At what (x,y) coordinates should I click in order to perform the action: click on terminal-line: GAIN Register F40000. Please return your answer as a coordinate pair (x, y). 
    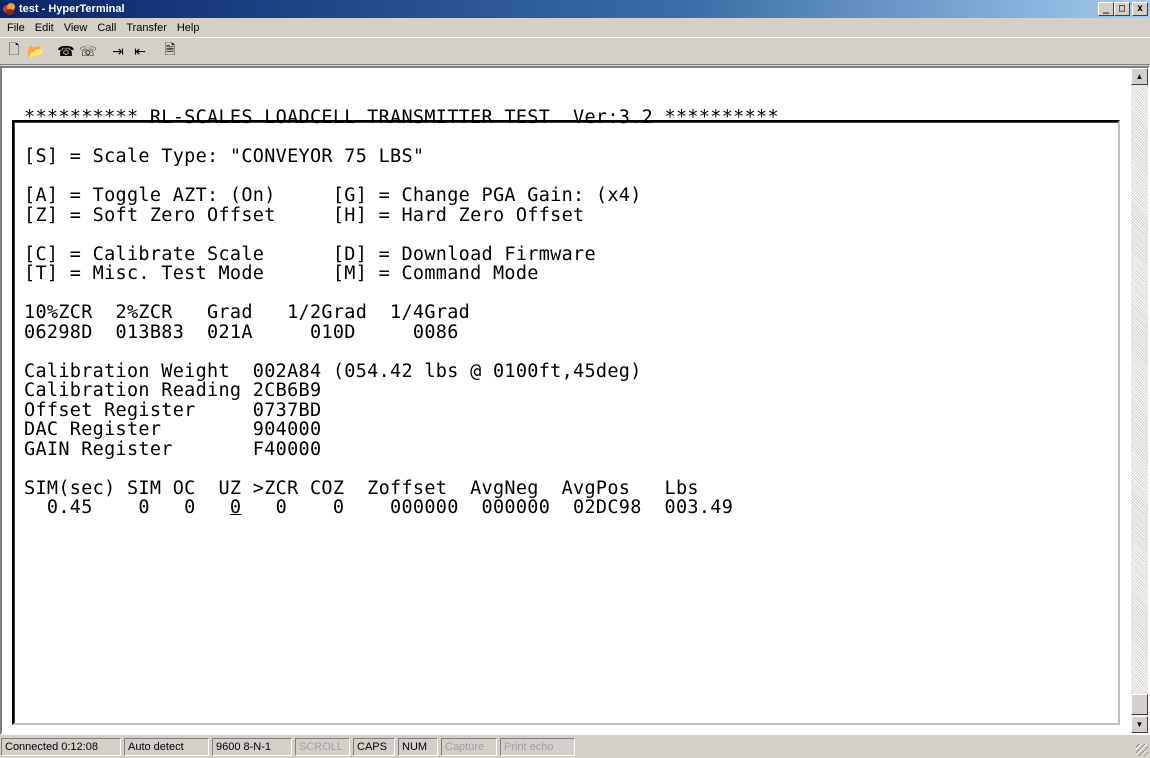
    Looking at the image, I should click on (173, 449).